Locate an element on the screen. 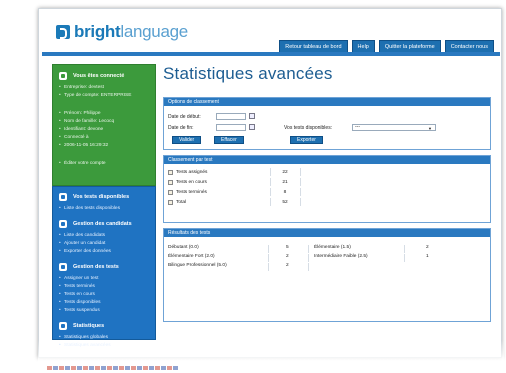 Image resolution: width=506 pixels, height=373 pixels. level-label: Élémentaire Fort (2.0) is located at coordinates (191, 256).